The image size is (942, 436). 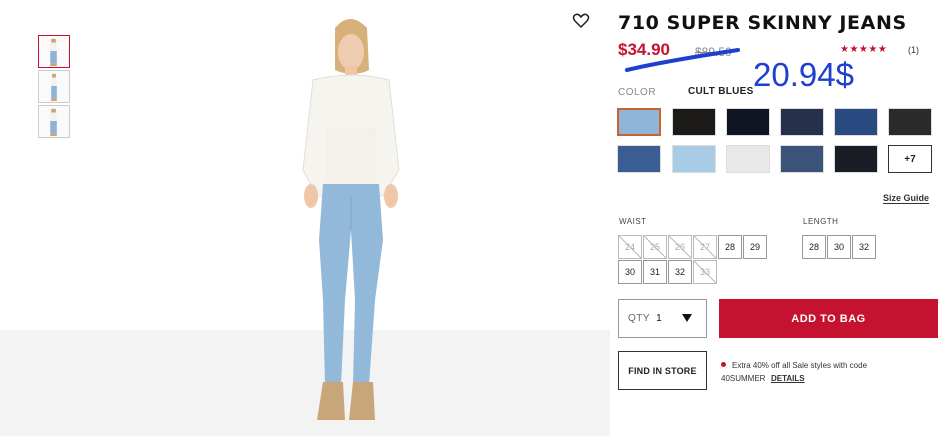 What do you see at coordinates (630, 272) in the screenshot?
I see `waist-size-option: 30` at bounding box center [630, 272].